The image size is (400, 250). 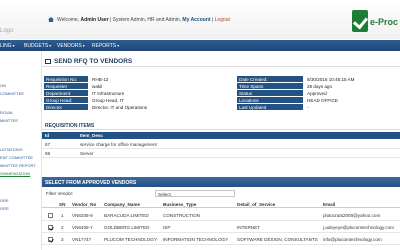 I want to click on info-value: RHB-12, so click(x=100, y=79).